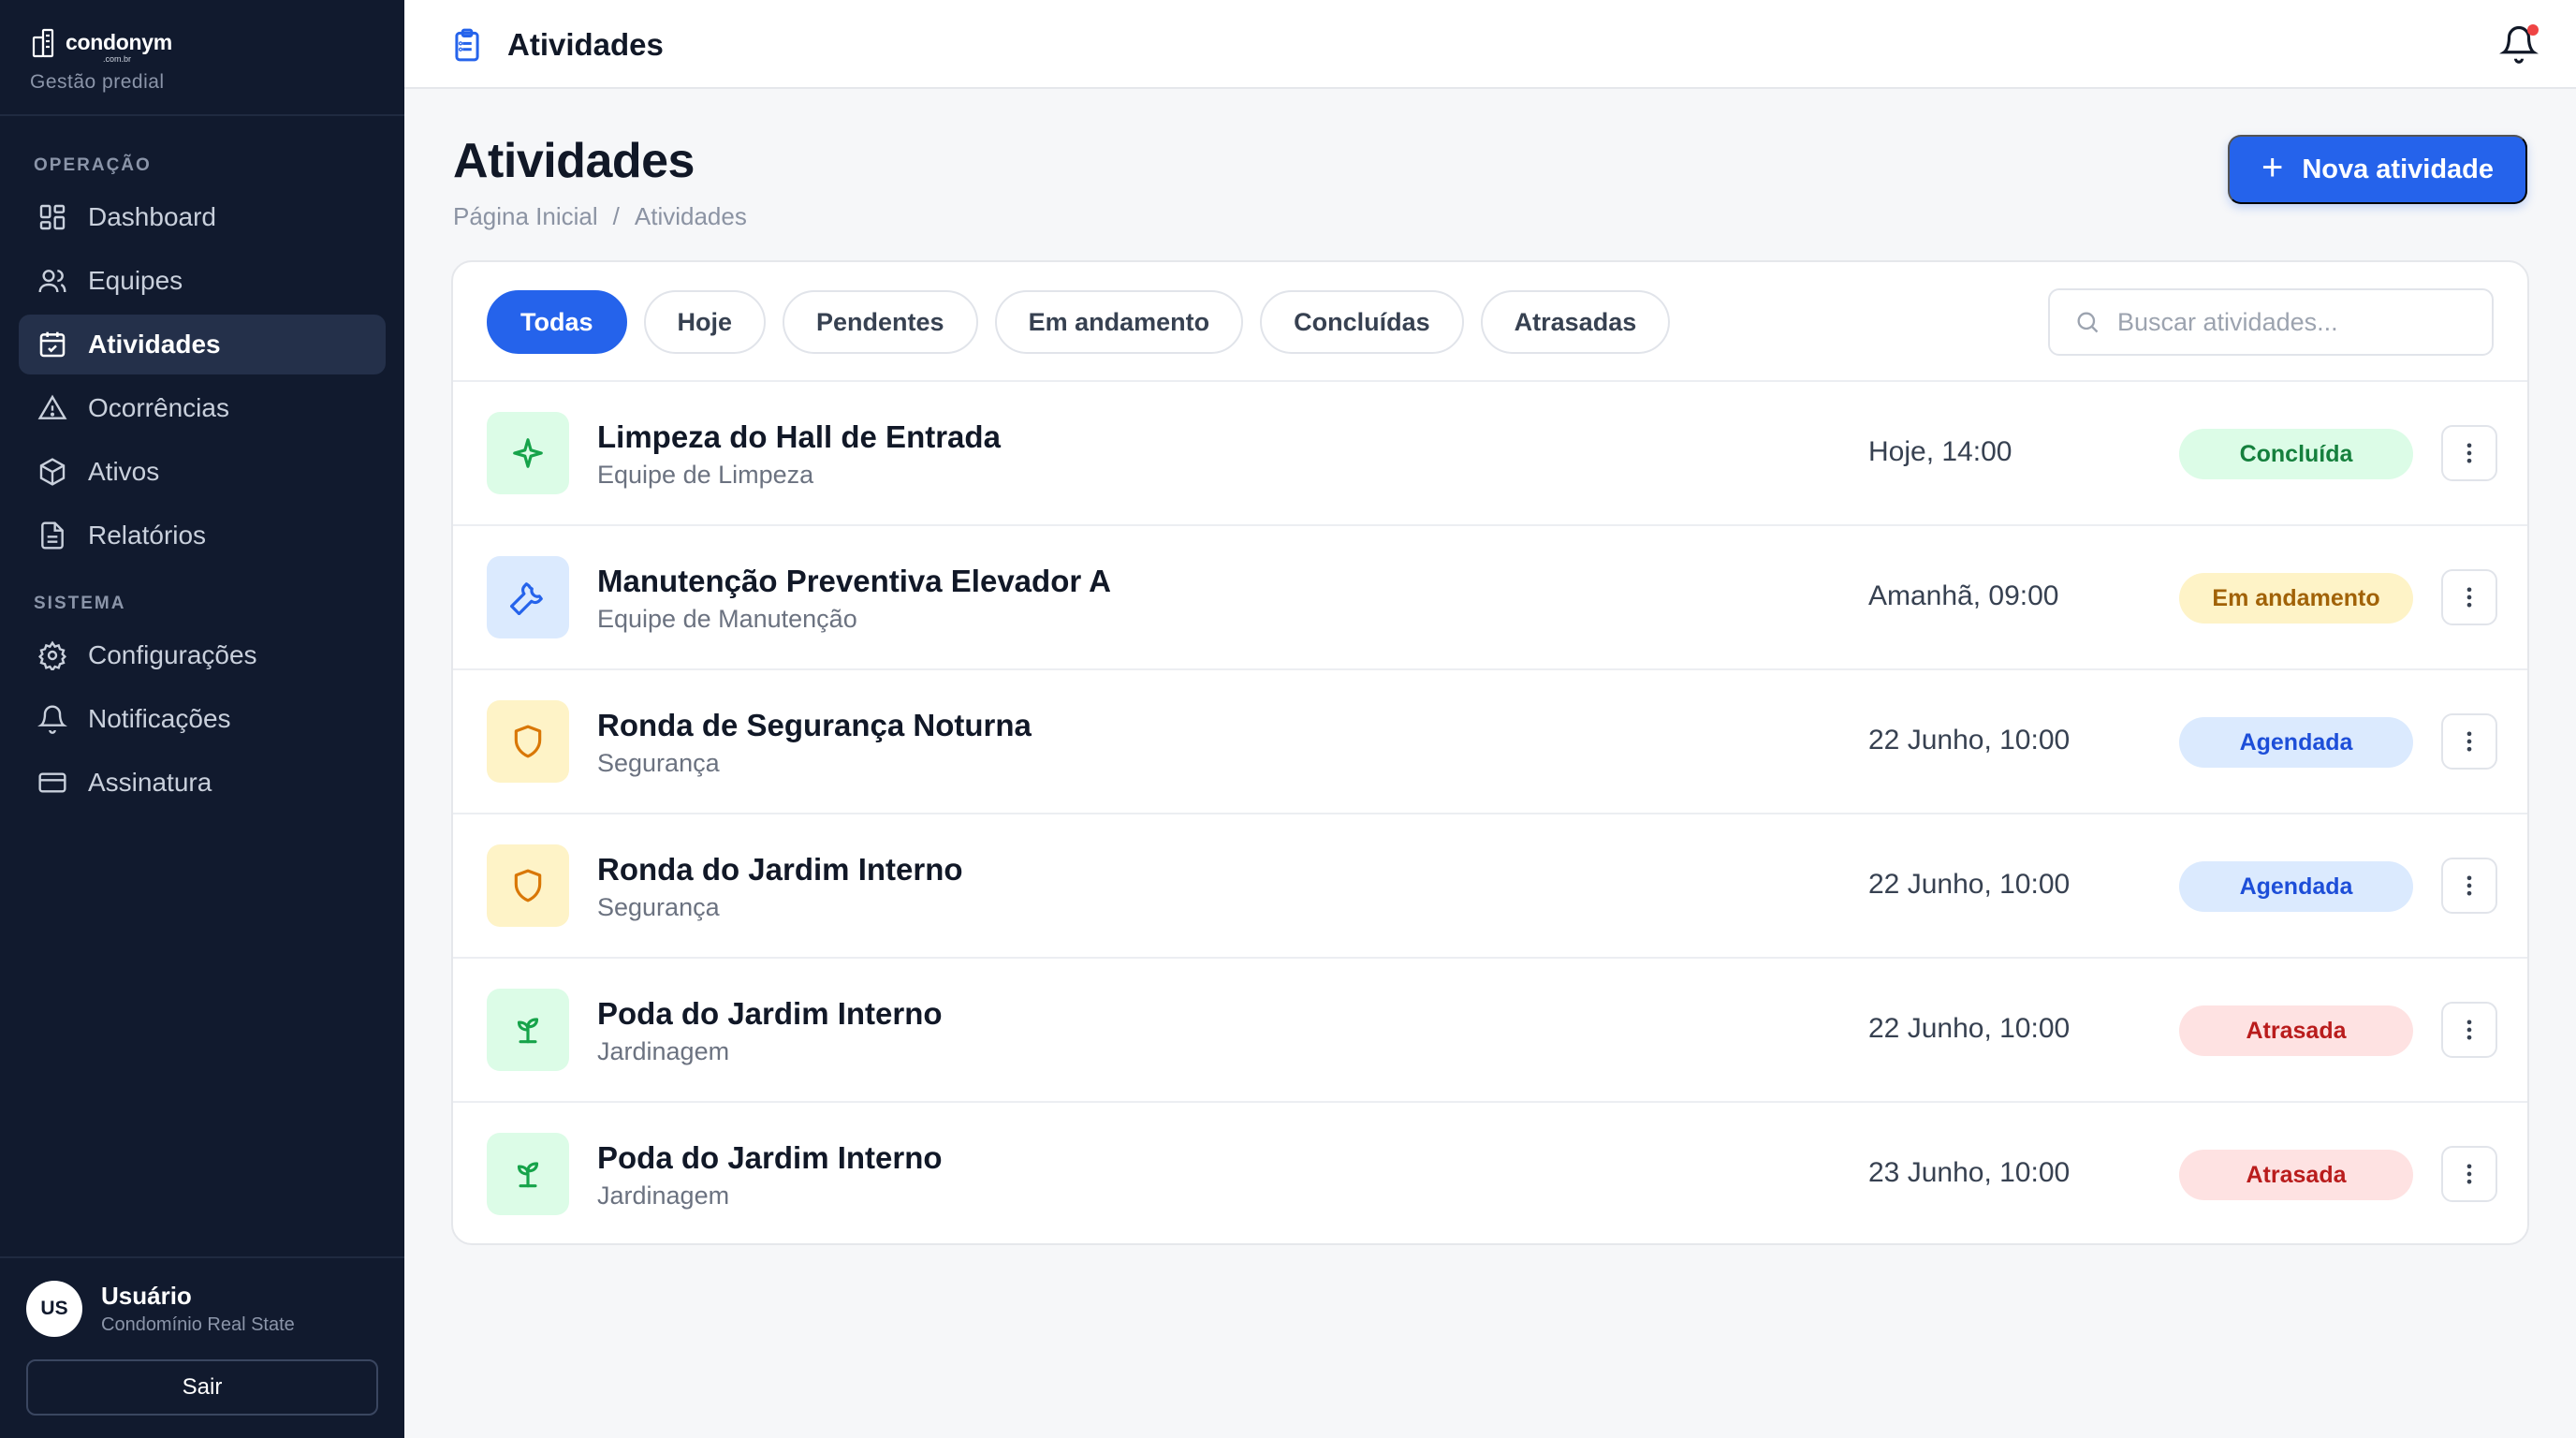  Describe the element at coordinates (198, 1324) in the screenshot. I see `user-org: Condomínio Real State` at that location.